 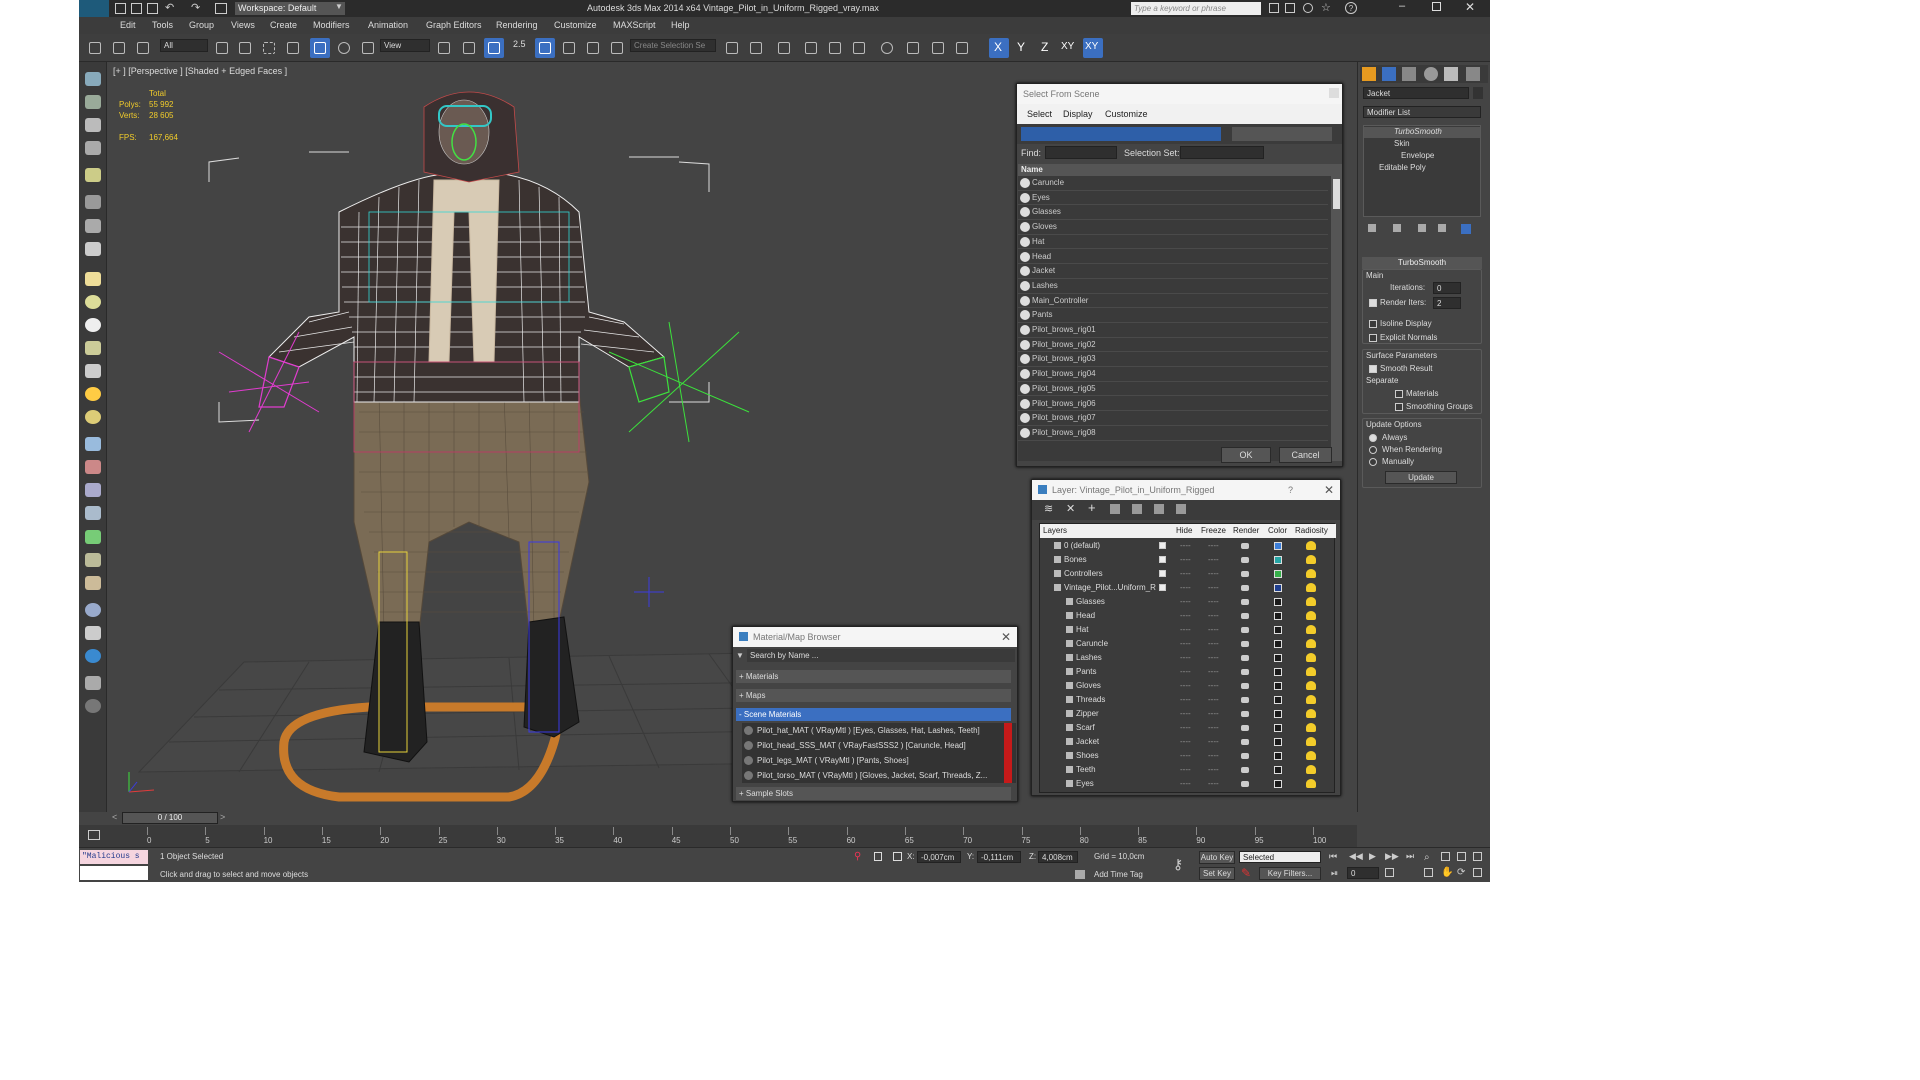 I want to click on layer-row: Caruncle ---- ----, so click(x=1187, y=644).